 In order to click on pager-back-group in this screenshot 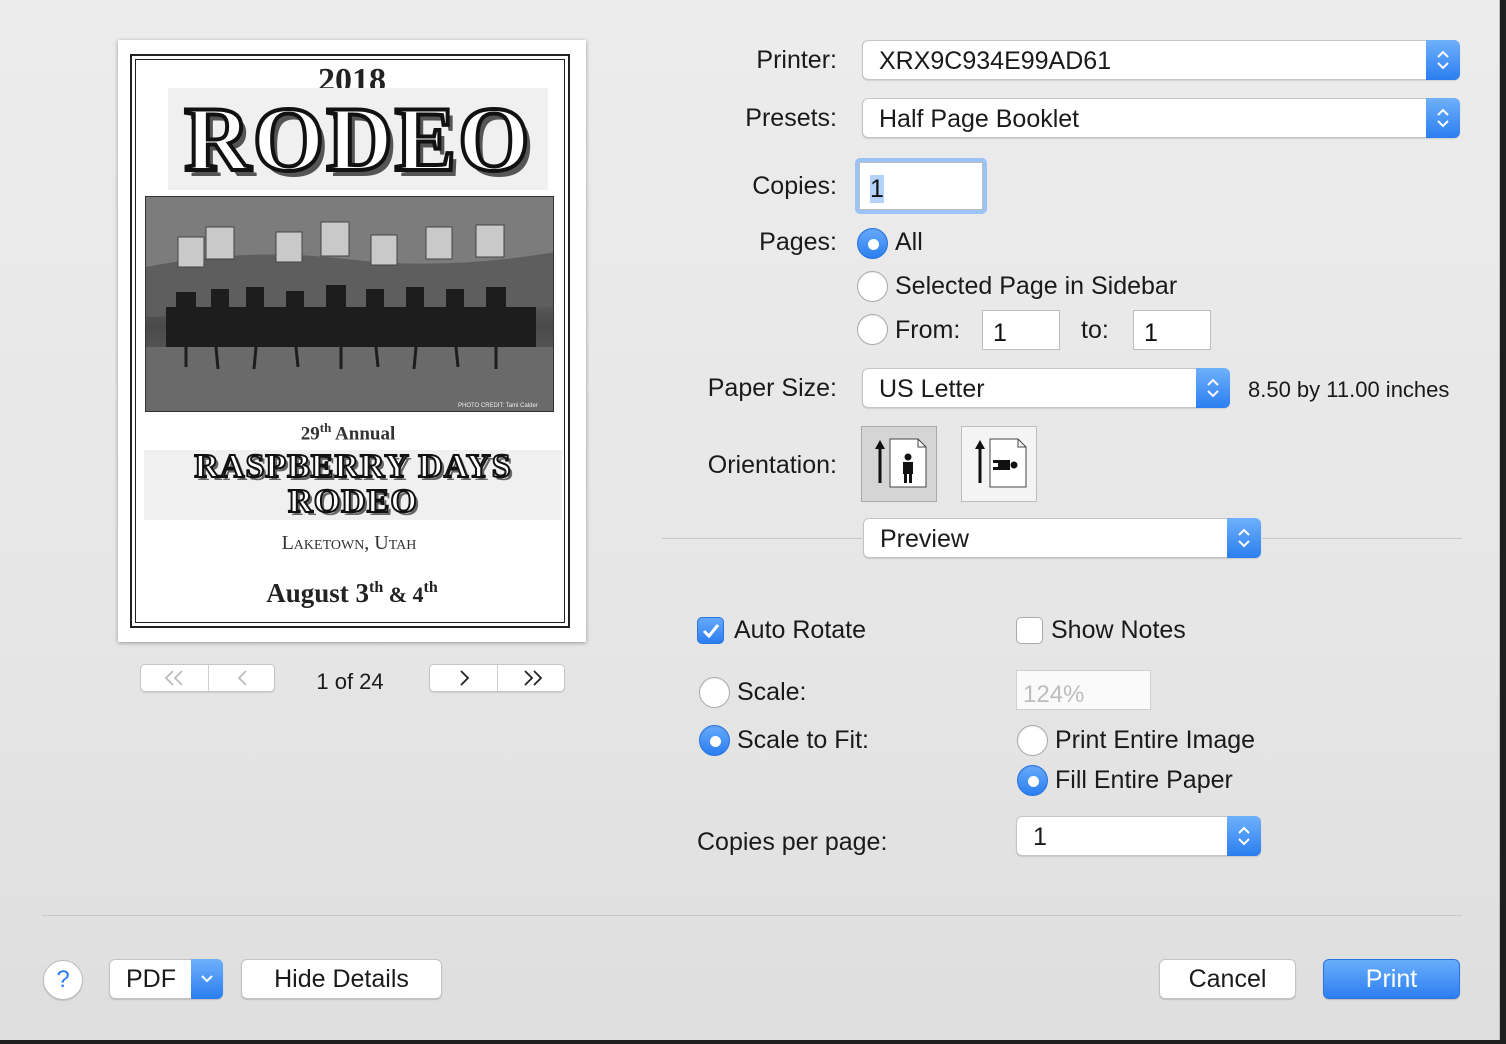, I will do `click(207, 678)`.